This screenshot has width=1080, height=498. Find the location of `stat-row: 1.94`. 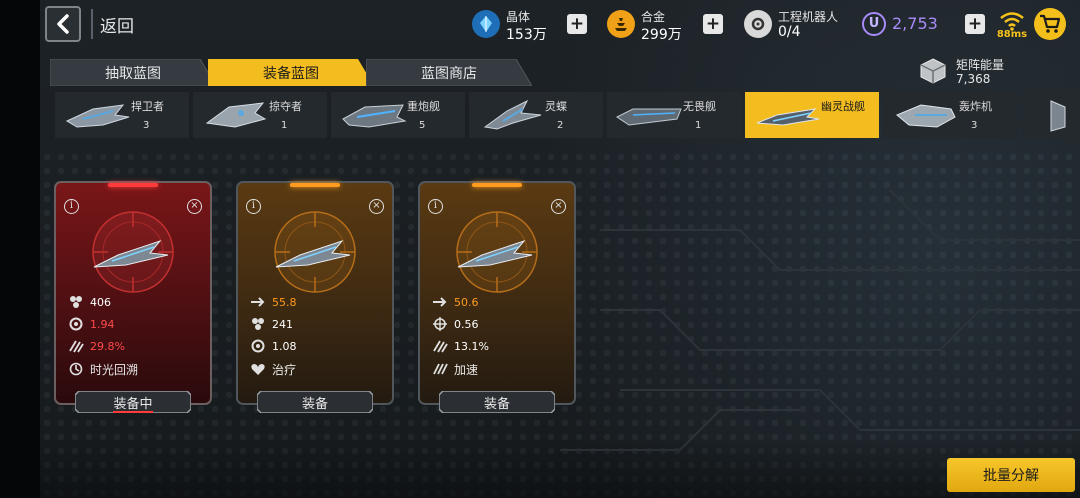

stat-row: 1.94 is located at coordinates (91, 324).